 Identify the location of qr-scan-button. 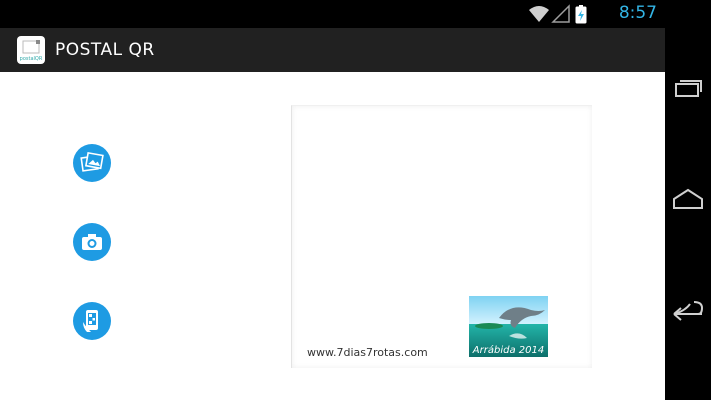
(92, 321).